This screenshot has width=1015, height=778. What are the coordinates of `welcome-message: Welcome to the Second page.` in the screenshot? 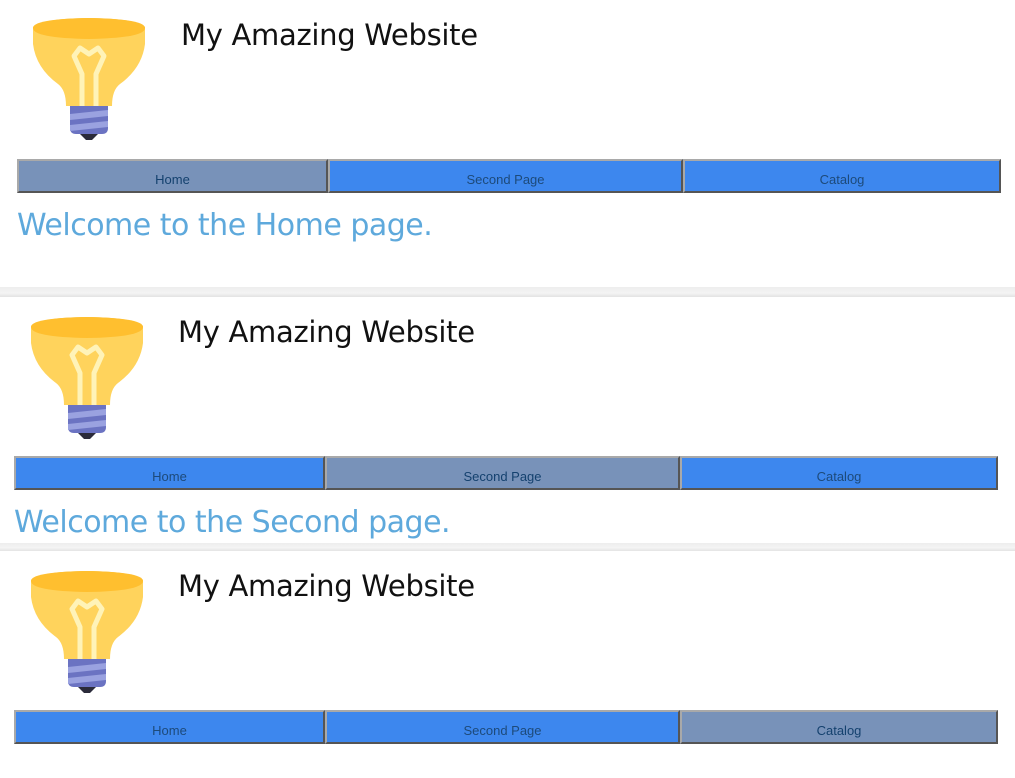 It's located at (232, 522).